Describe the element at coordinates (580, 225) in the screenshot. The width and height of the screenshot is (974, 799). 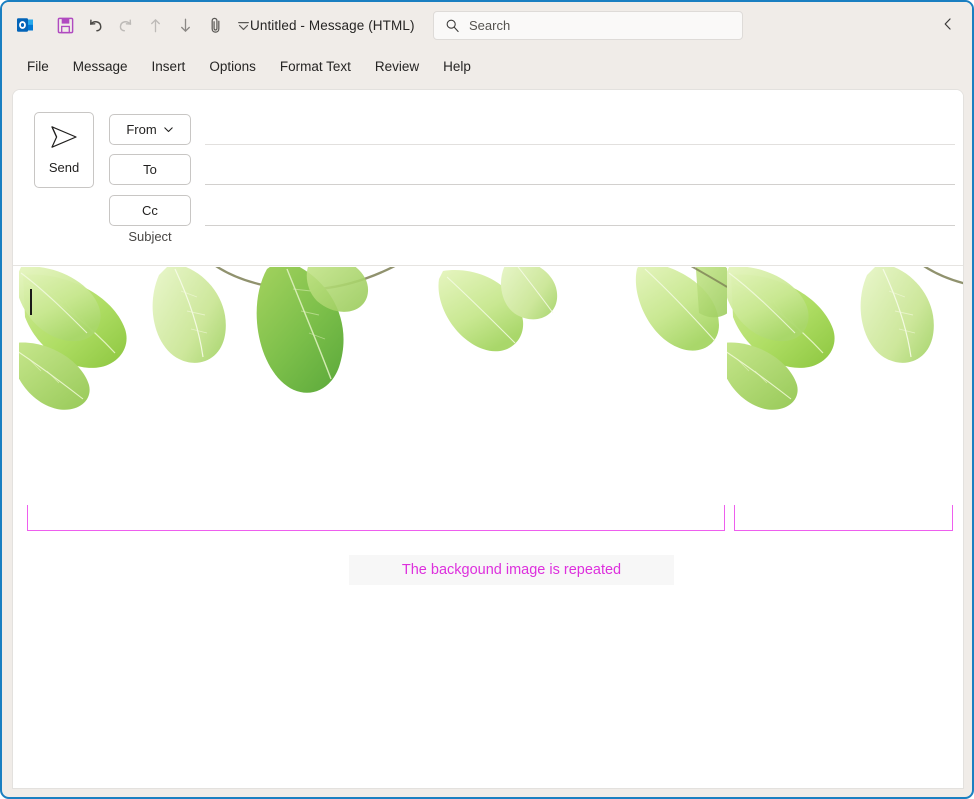
I see `cc-field-divider` at that location.